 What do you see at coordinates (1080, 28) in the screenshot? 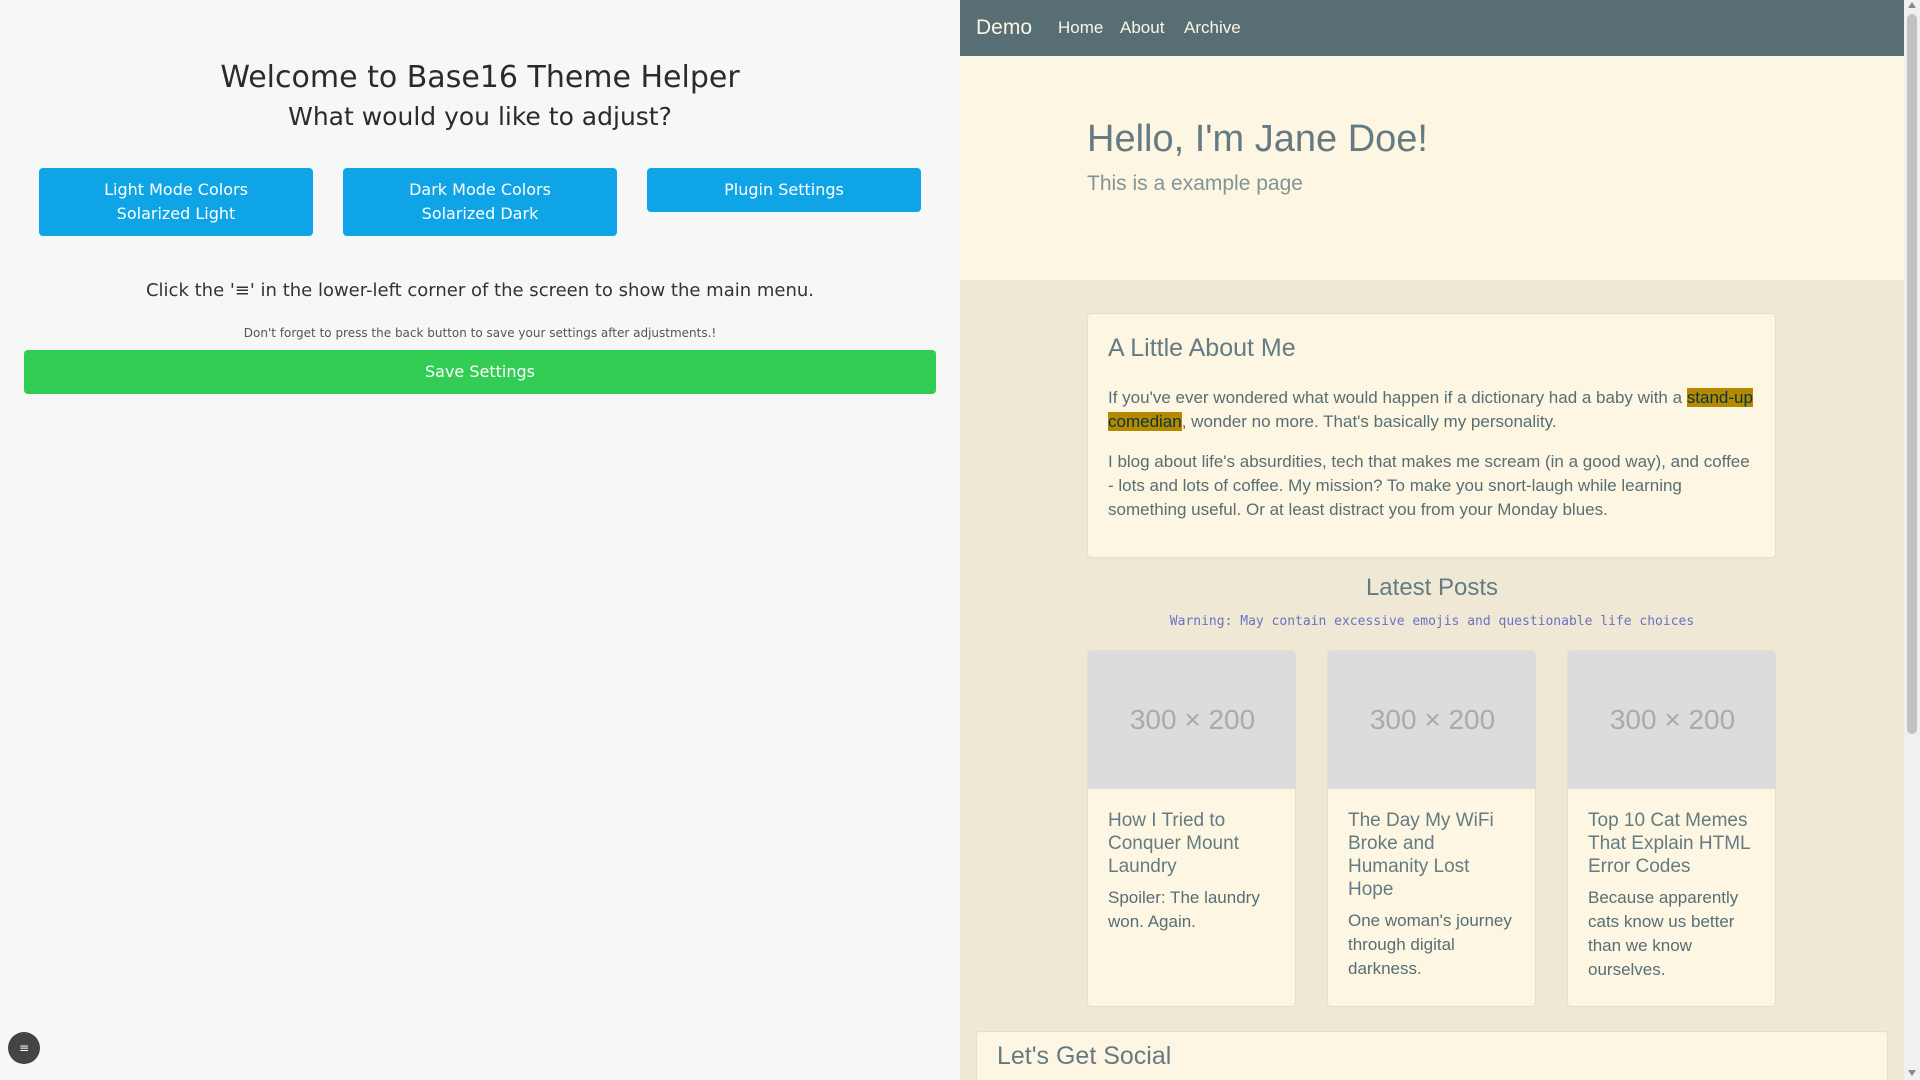
I see `nav-link-home: Home` at bounding box center [1080, 28].